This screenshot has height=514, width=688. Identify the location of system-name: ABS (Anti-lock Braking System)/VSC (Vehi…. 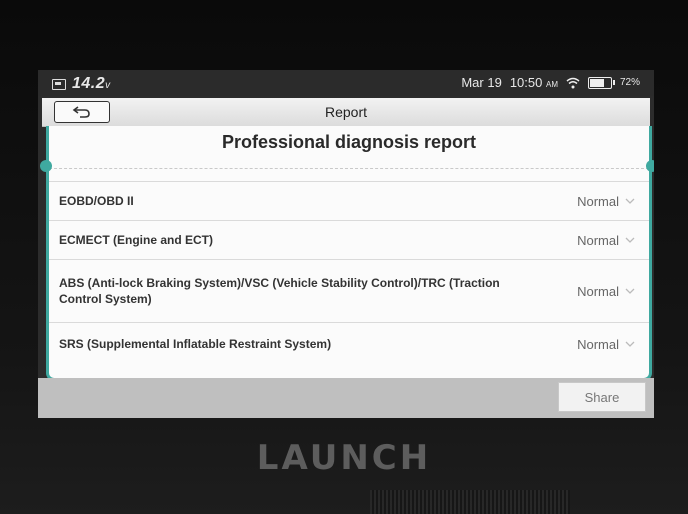
(279, 291).